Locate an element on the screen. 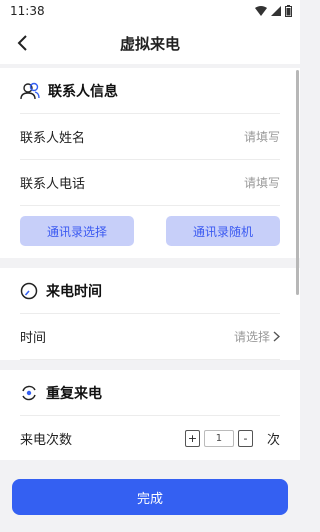  repeat-icon is located at coordinates (29, 392).